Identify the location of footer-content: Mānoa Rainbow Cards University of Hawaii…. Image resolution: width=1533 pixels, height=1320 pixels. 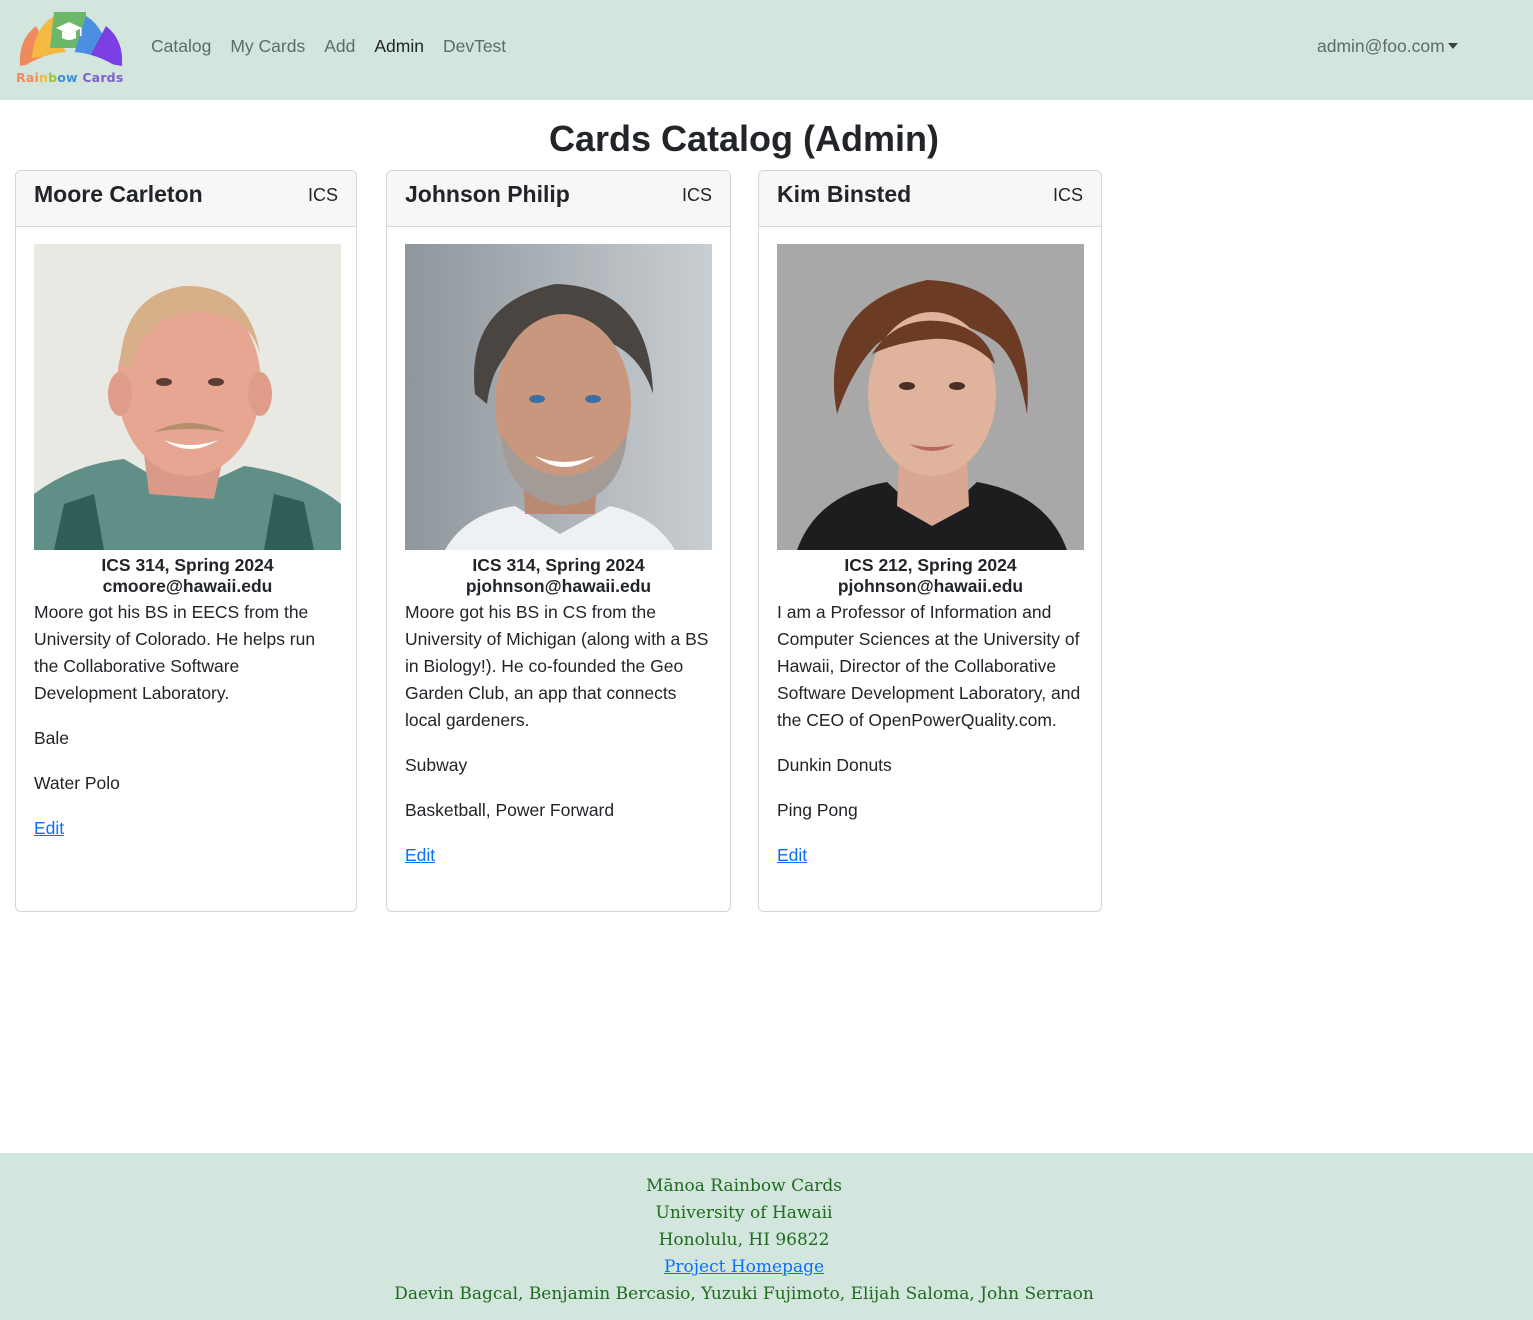
(744, 1240).